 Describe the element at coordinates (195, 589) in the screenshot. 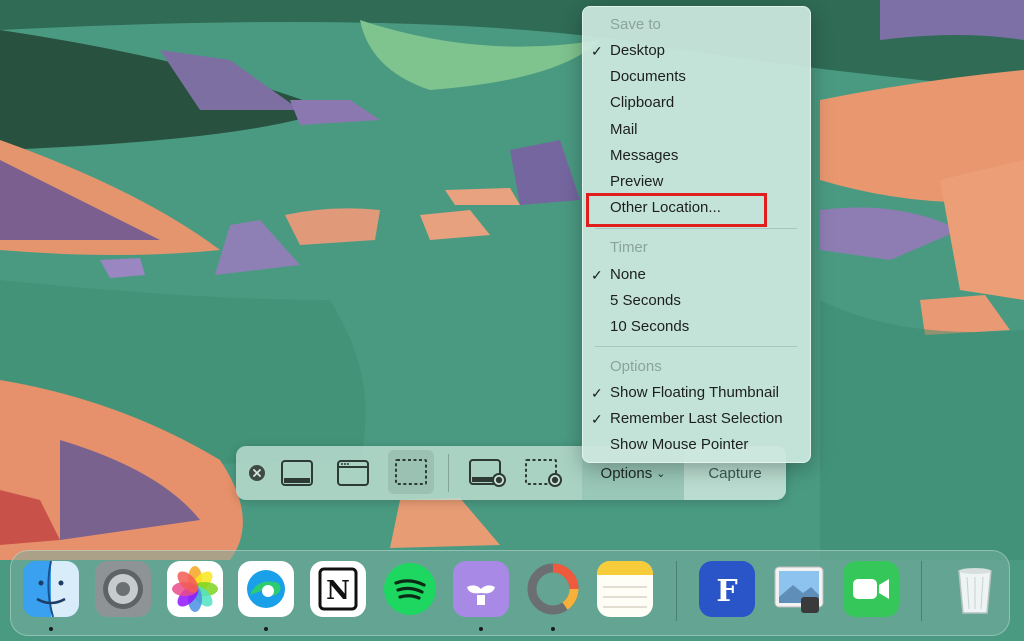

I see `photos-icon` at that location.